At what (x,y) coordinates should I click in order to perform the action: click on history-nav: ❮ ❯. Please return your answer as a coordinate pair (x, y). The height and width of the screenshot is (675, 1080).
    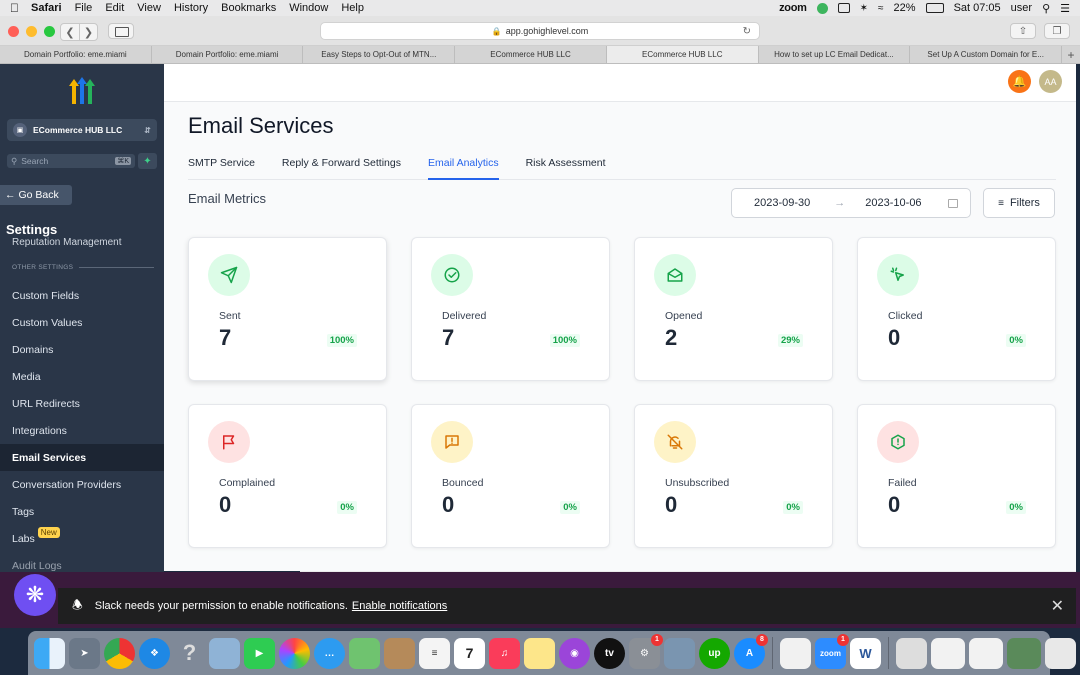
    Looking at the image, I should click on (79, 32).